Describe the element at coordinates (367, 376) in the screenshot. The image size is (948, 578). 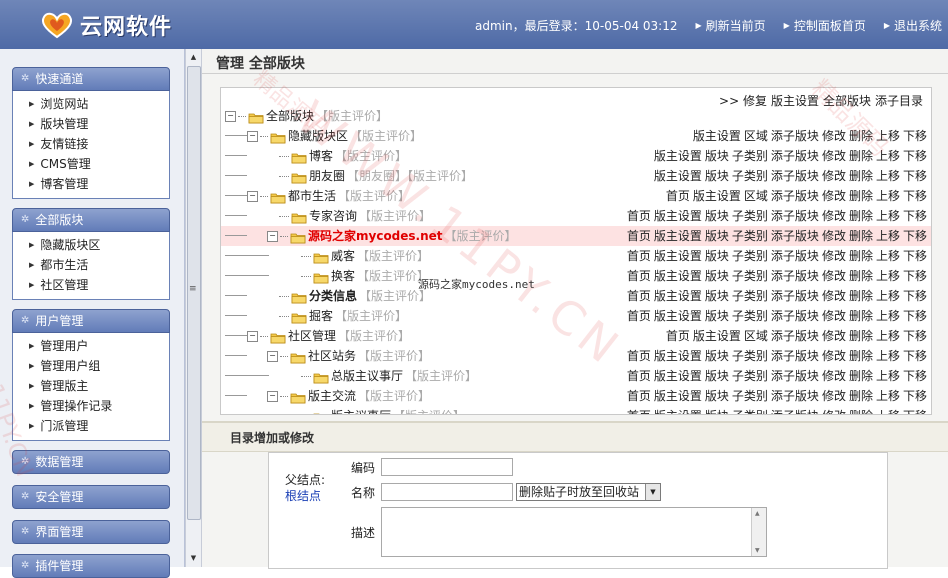
I see `board-name-link: 总版主议事厅` at that location.